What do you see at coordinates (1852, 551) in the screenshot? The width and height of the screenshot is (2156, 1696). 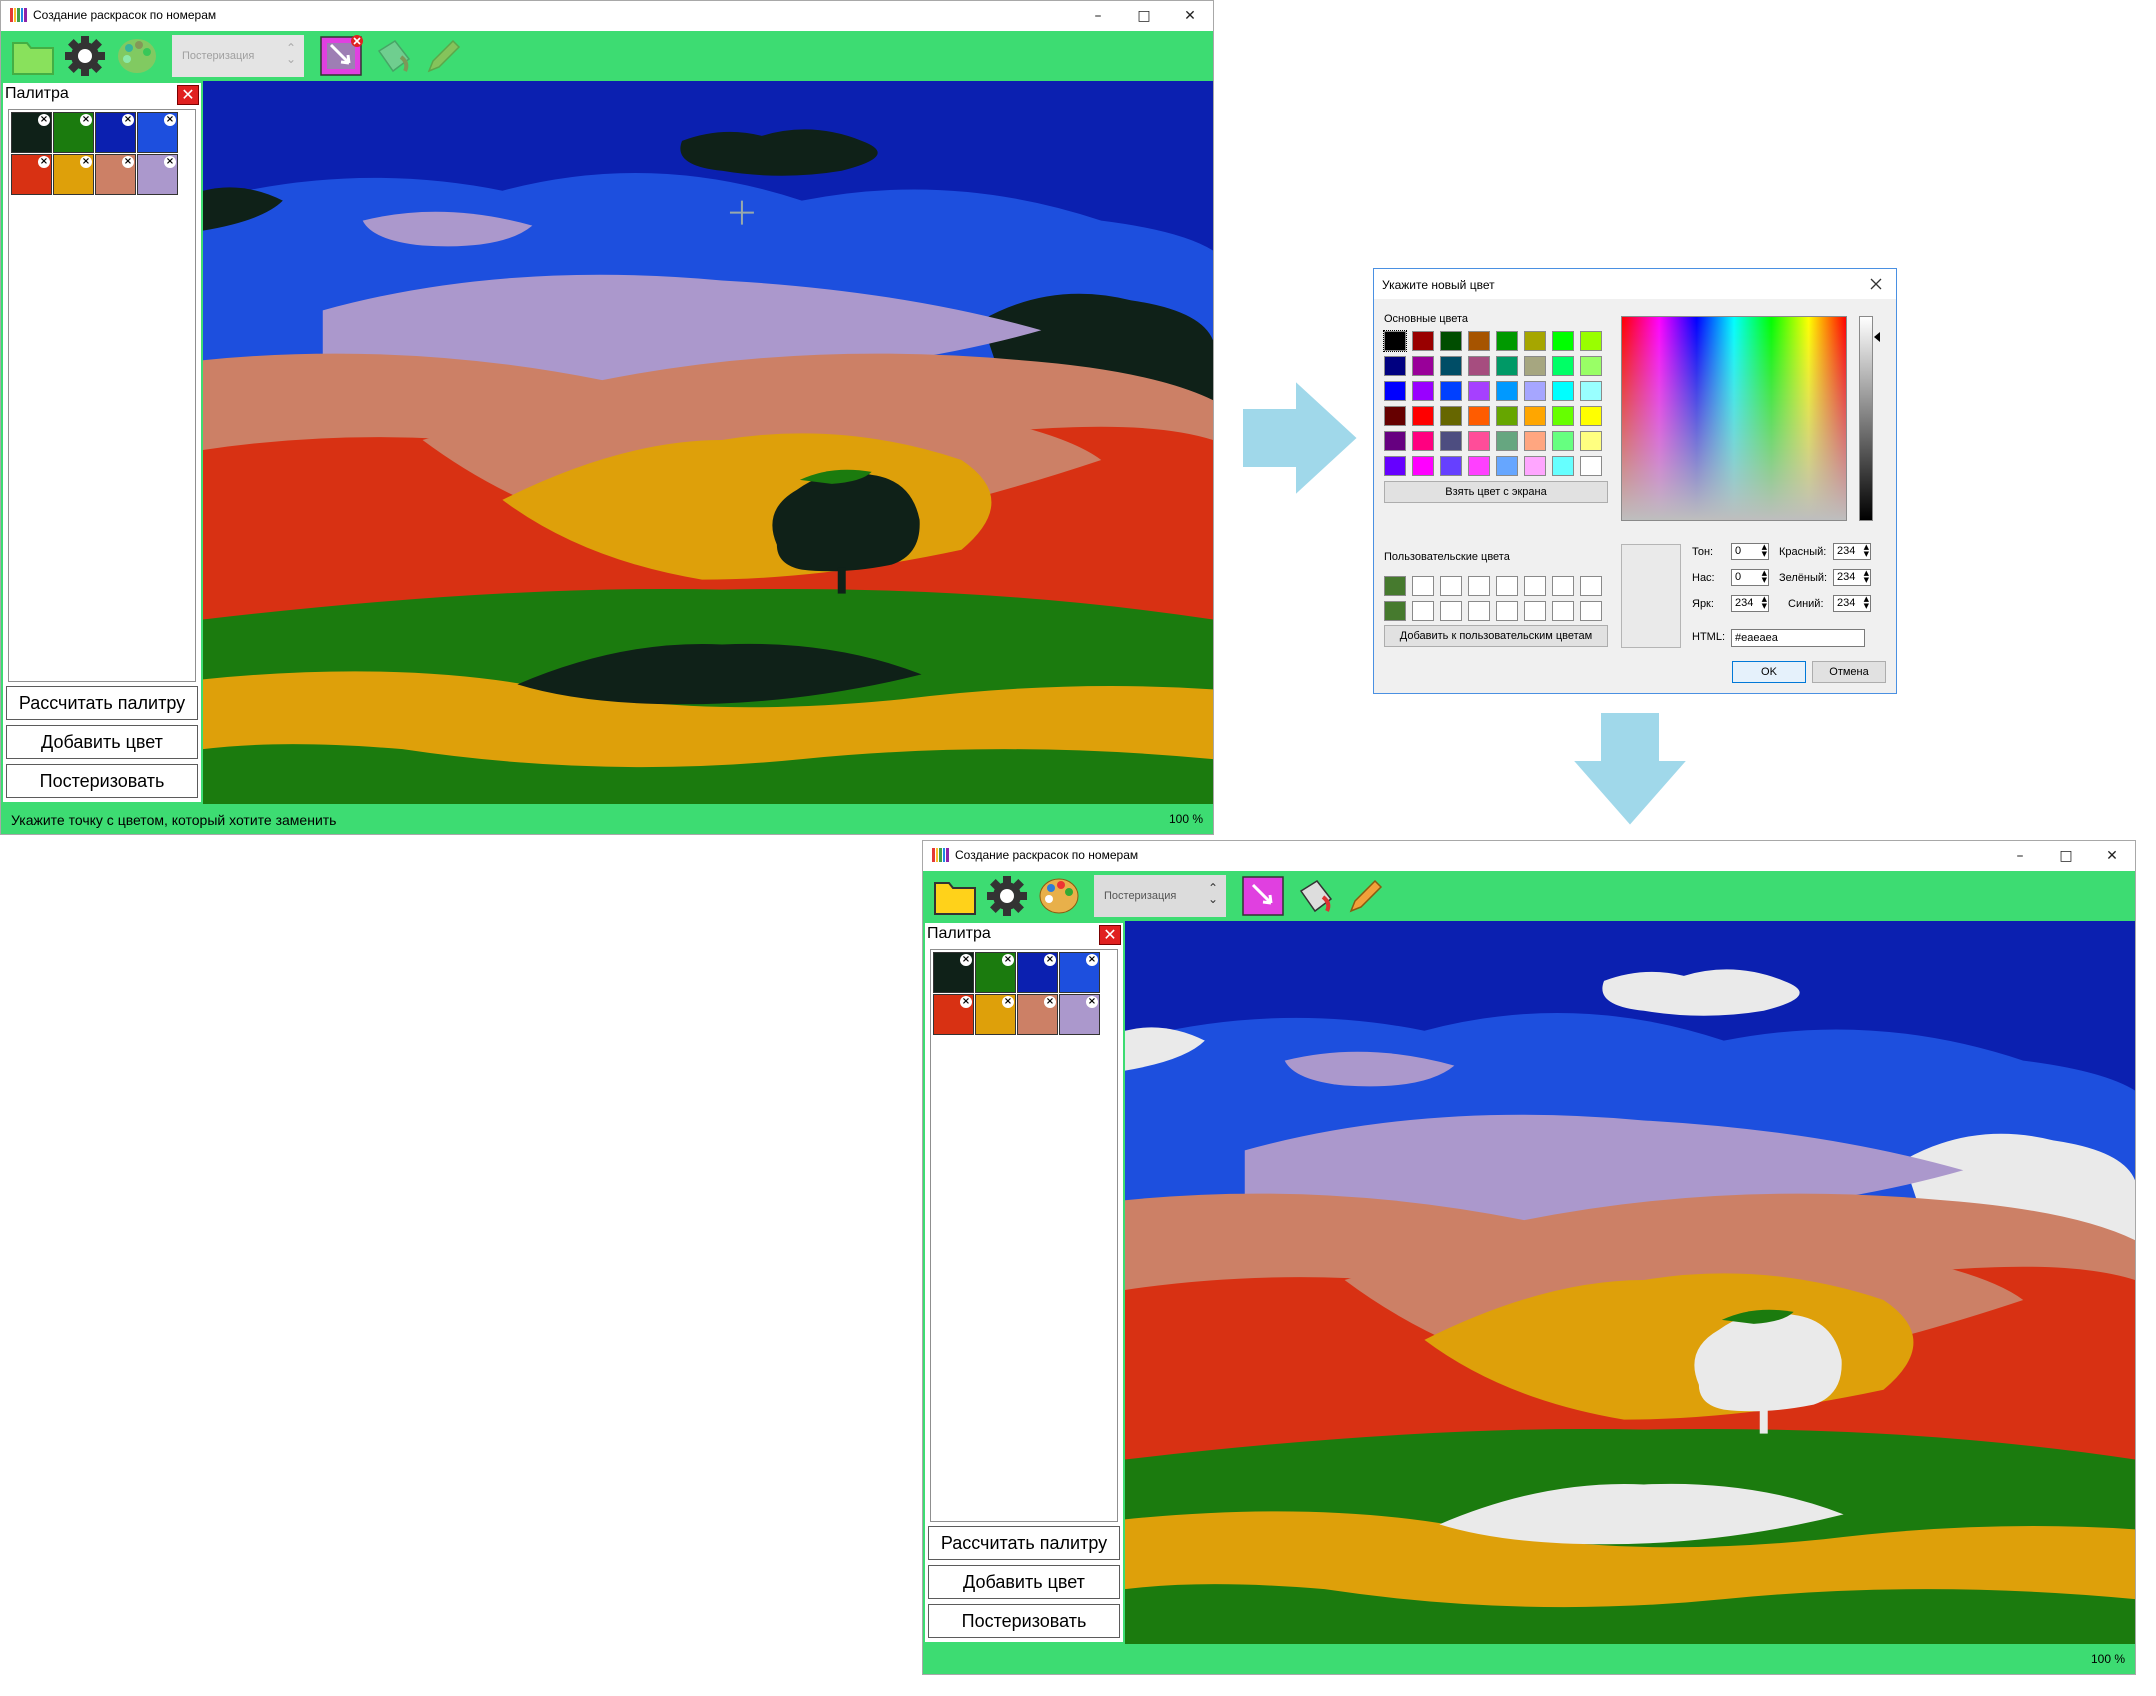 I see `red-spinbox: 234 ▲ ▼` at bounding box center [1852, 551].